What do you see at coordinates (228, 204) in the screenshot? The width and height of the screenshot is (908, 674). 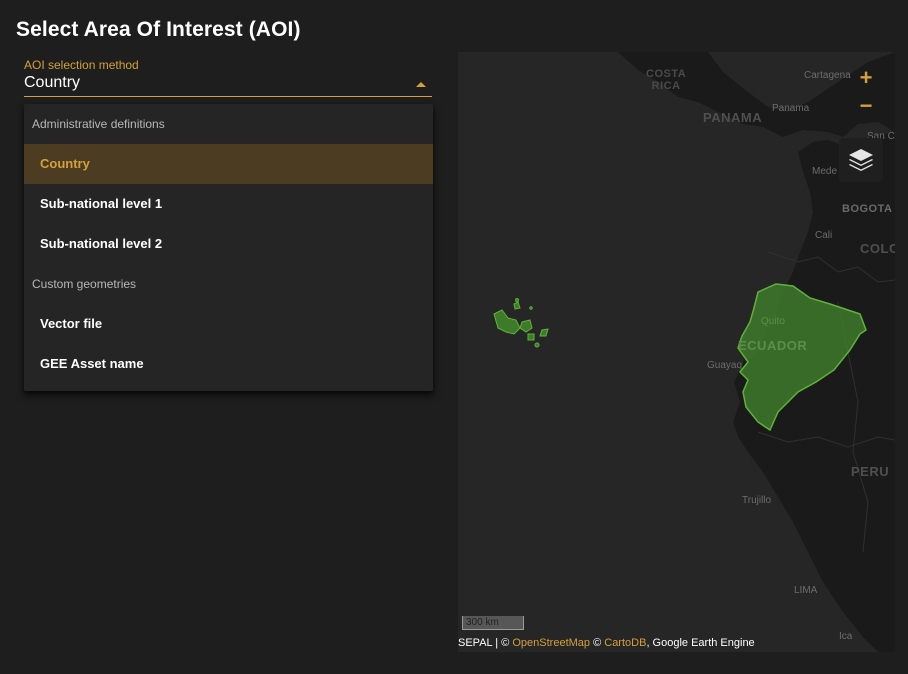 I see `menu-item-subnational-1: Sub-national level 1` at bounding box center [228, 204].